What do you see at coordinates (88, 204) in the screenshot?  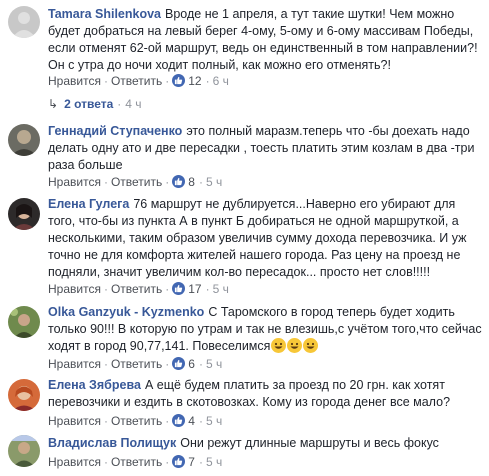 I see `comment-author: Елена Гулега` at bounding box center [88, 204].